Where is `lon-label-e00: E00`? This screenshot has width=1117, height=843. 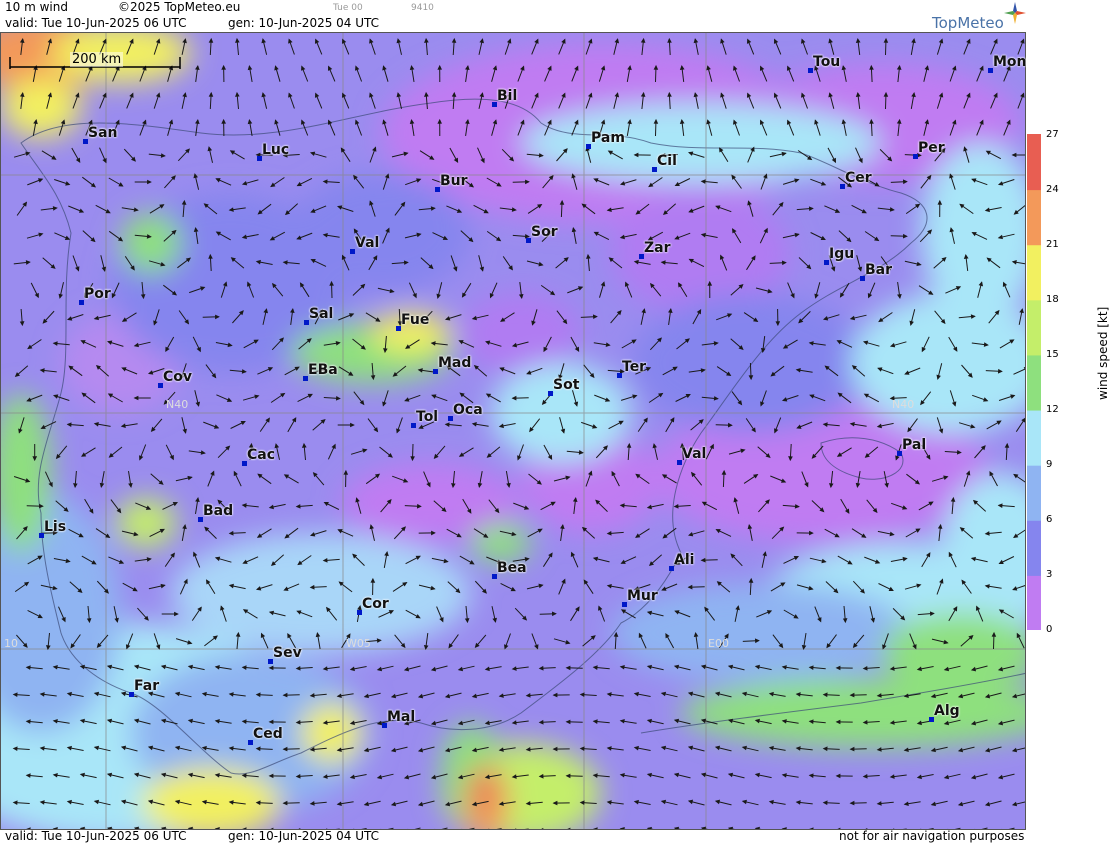 lon-label-e00: E00 is located at coordinates (718, 643).